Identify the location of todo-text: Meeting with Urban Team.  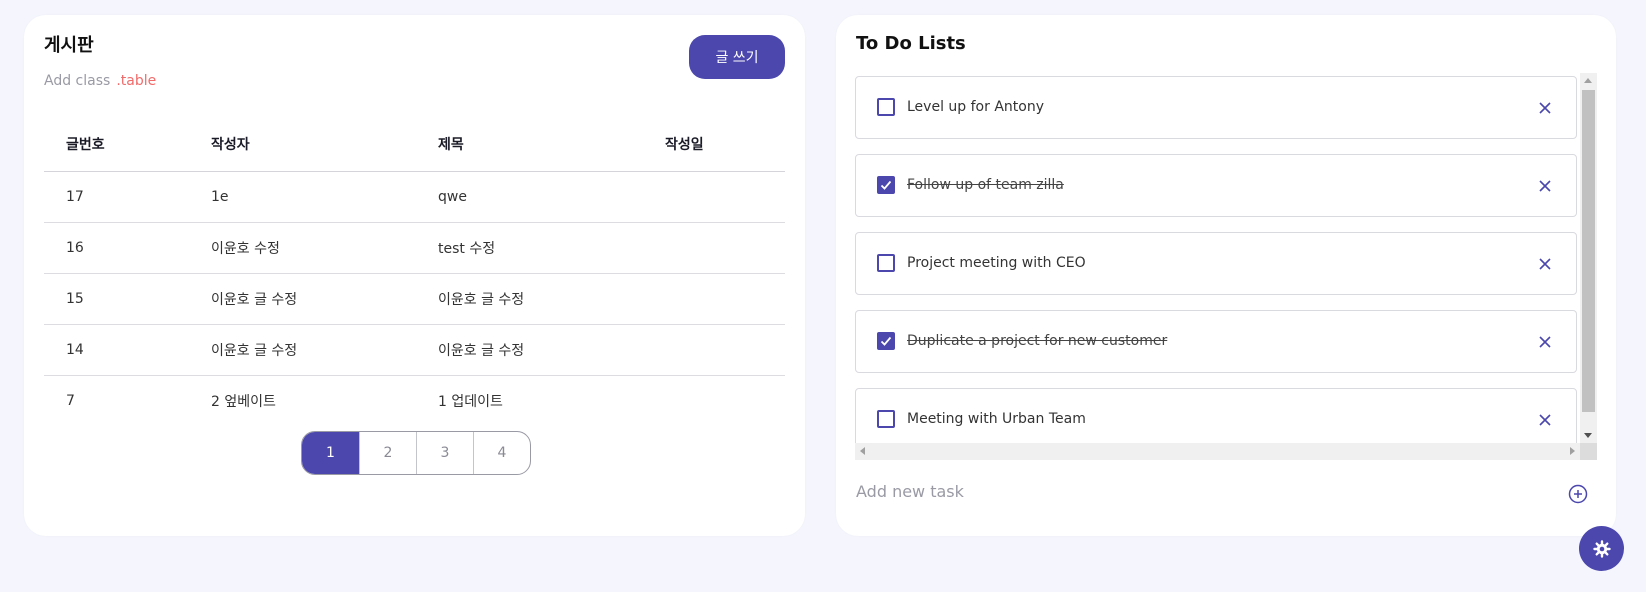
(996, 419).